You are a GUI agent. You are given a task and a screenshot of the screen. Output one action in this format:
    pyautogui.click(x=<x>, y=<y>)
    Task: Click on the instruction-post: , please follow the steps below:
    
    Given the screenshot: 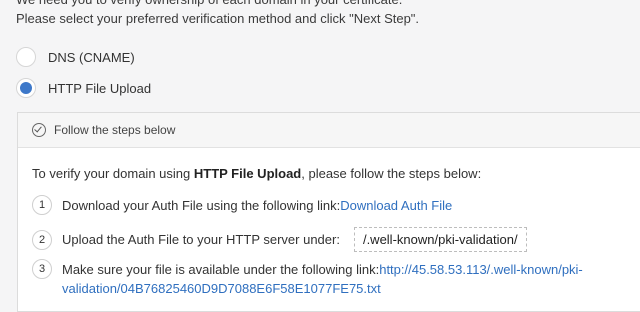 What is the action you would take?
    pyautogui.click(x=391, y=173)
    